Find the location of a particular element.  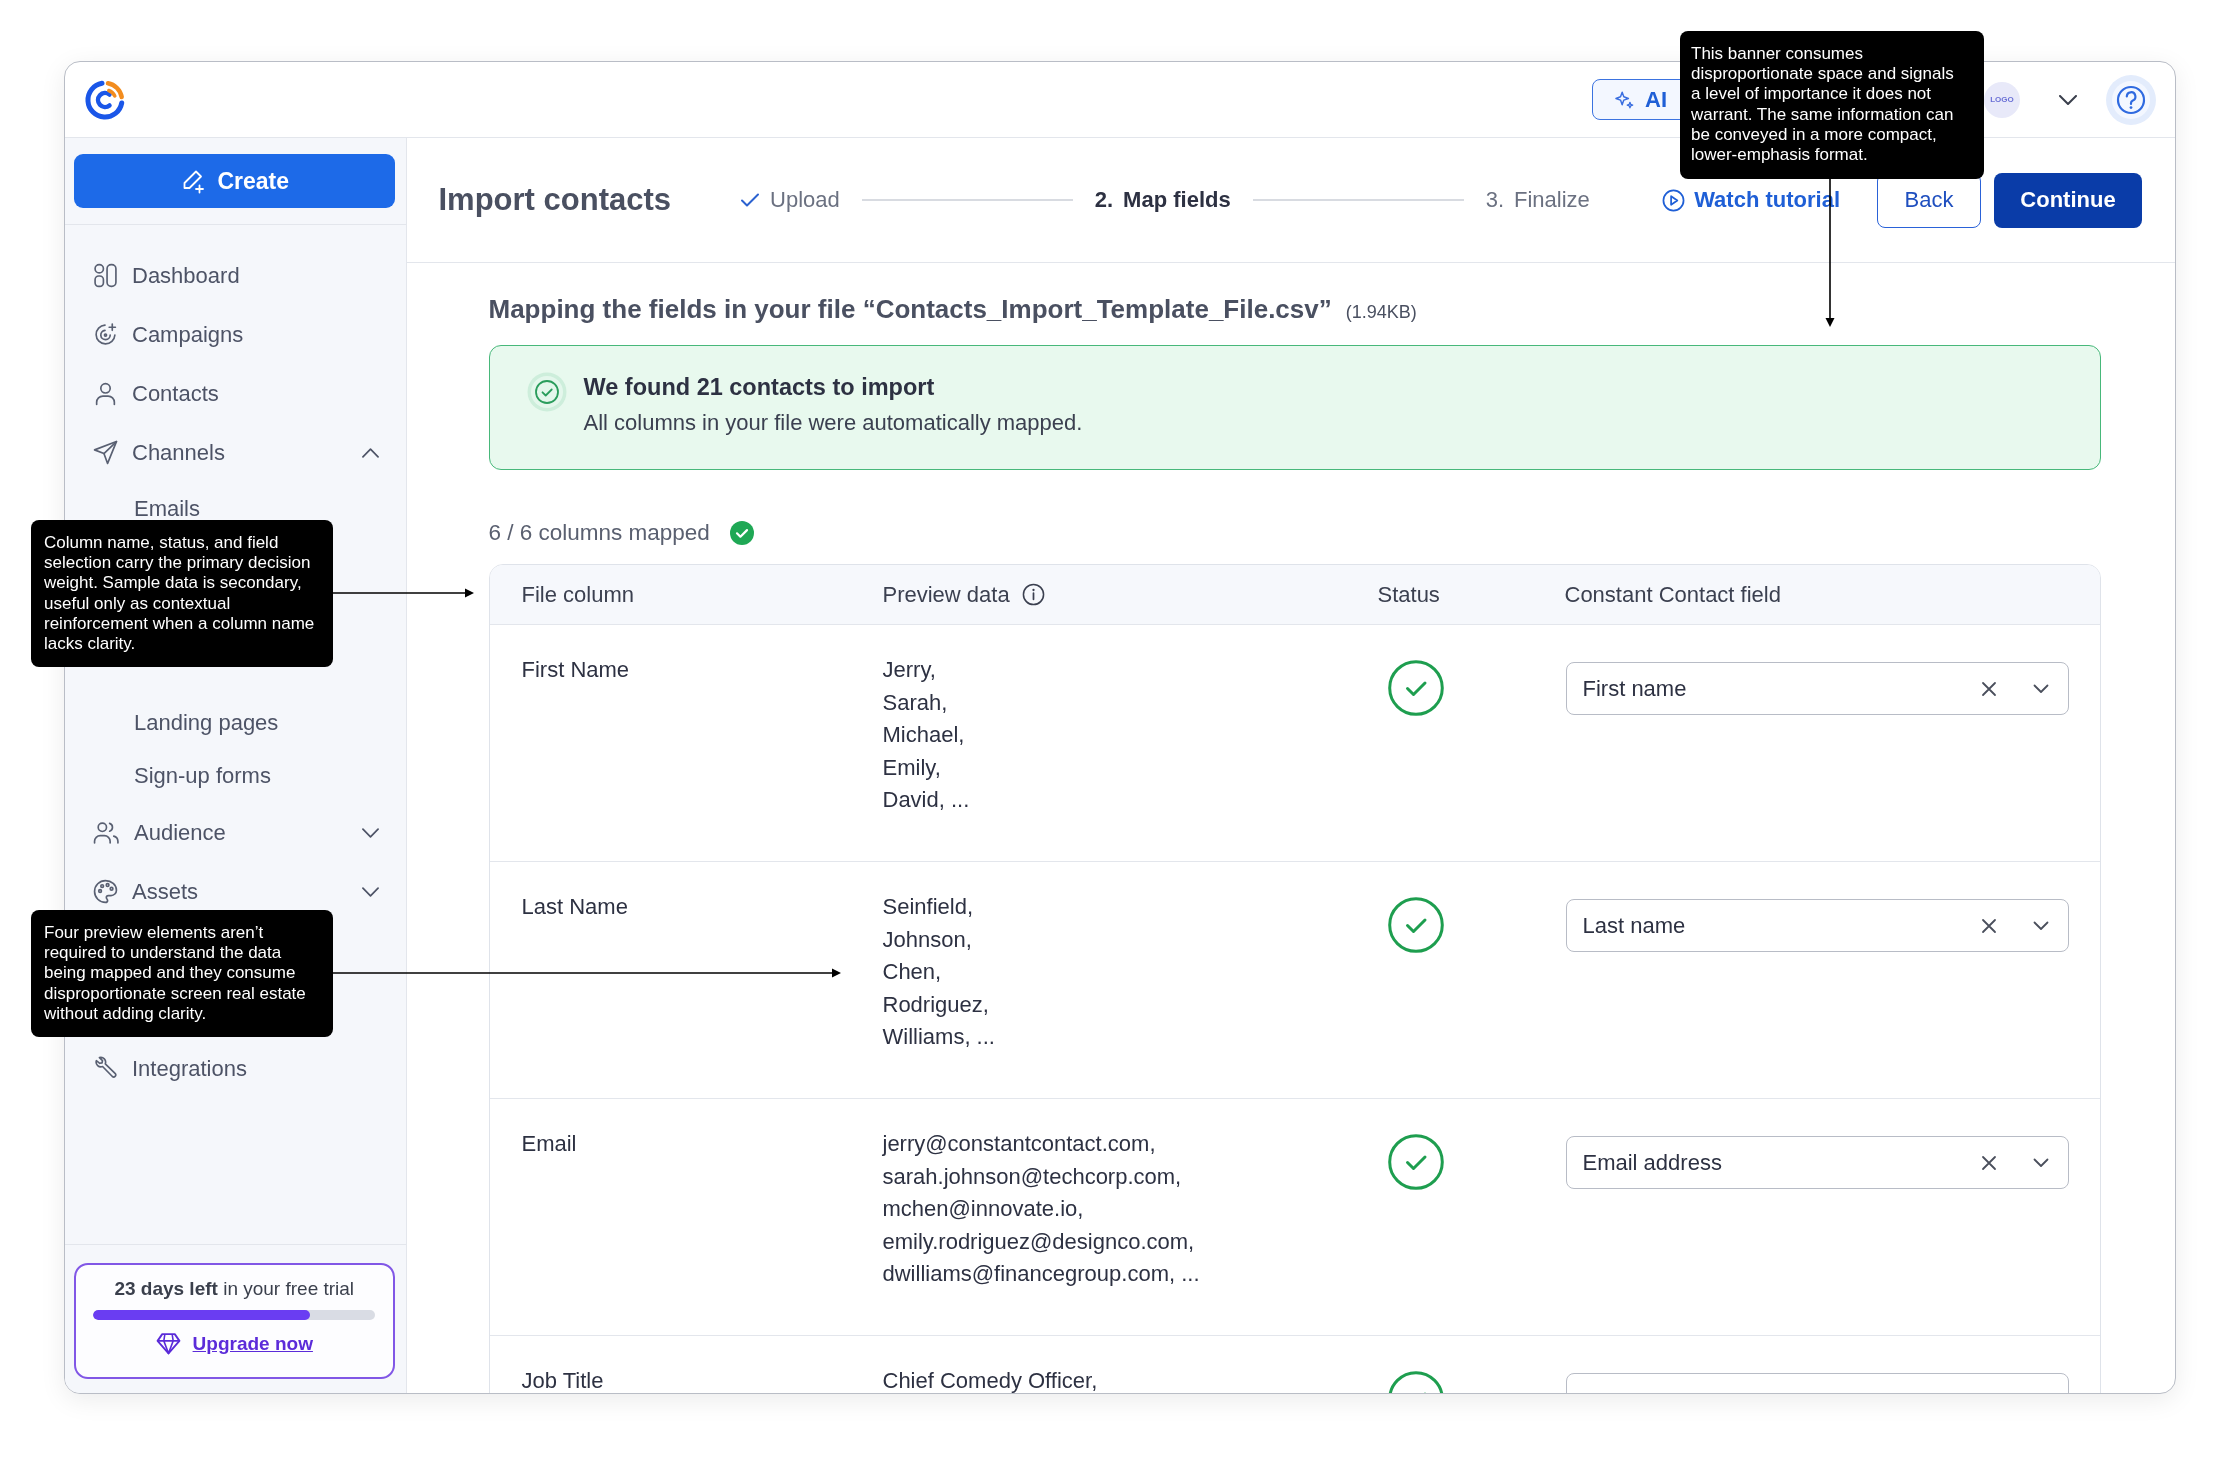

chevron-up-icon is located at coordinates (370, 452).